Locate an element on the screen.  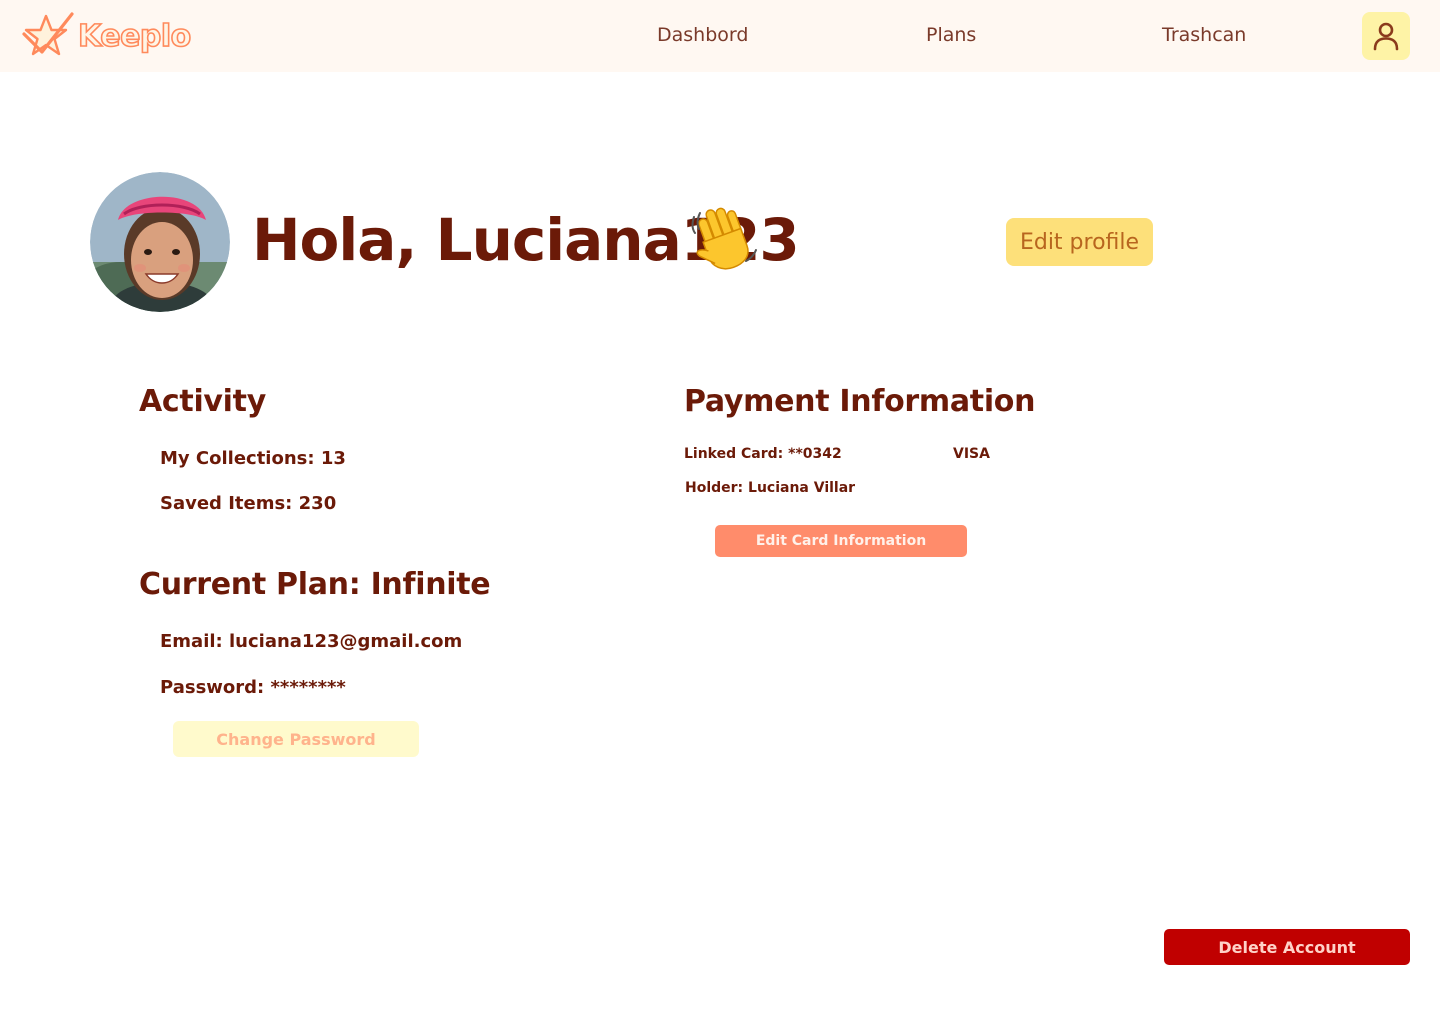
top-nav-bar: Keeplo Dashbord Plans Trashcan is located at coordinates (720, 36).